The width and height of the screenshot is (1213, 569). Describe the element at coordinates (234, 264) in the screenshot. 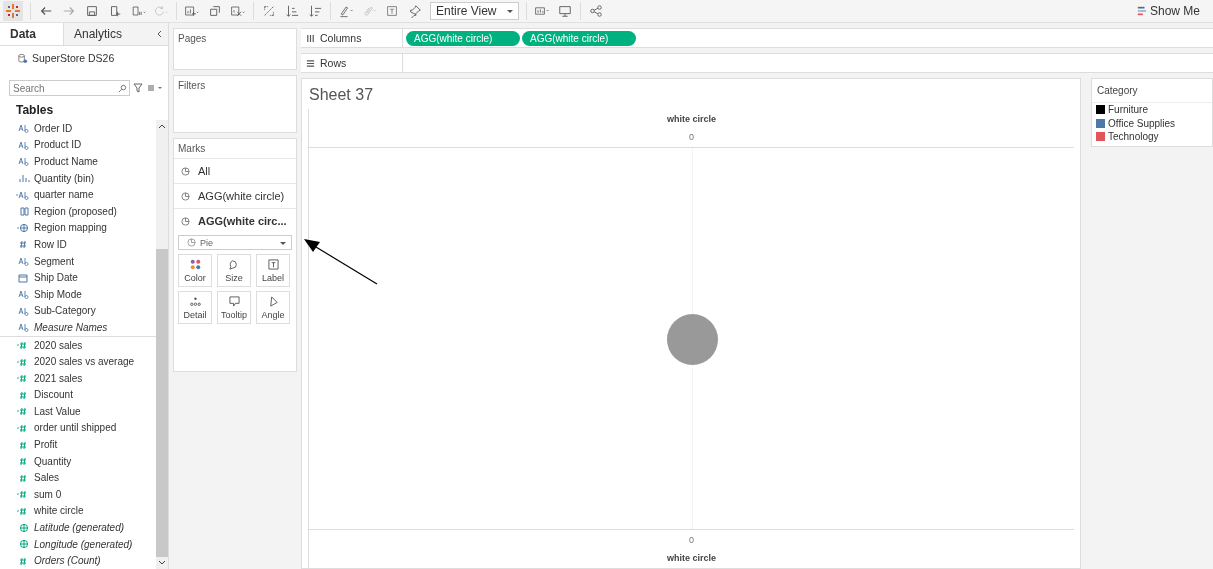

I see `shape-icon` at that location.